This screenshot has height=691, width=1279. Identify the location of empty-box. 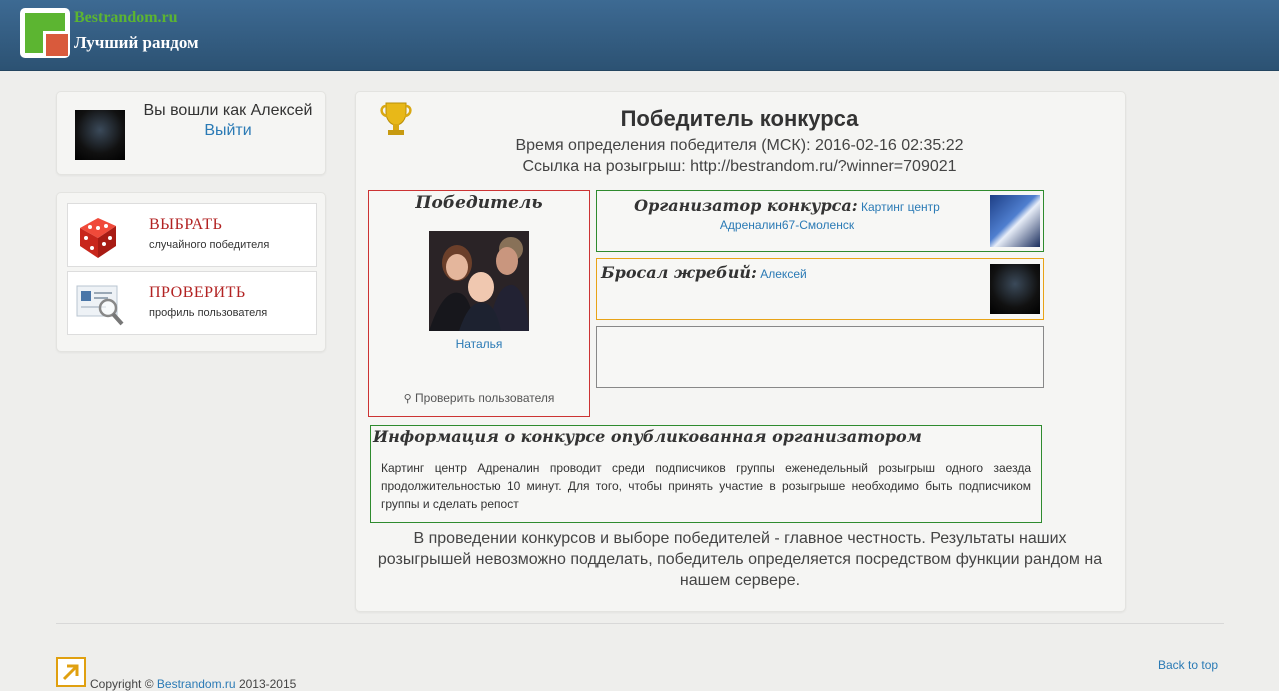
(820, 357).